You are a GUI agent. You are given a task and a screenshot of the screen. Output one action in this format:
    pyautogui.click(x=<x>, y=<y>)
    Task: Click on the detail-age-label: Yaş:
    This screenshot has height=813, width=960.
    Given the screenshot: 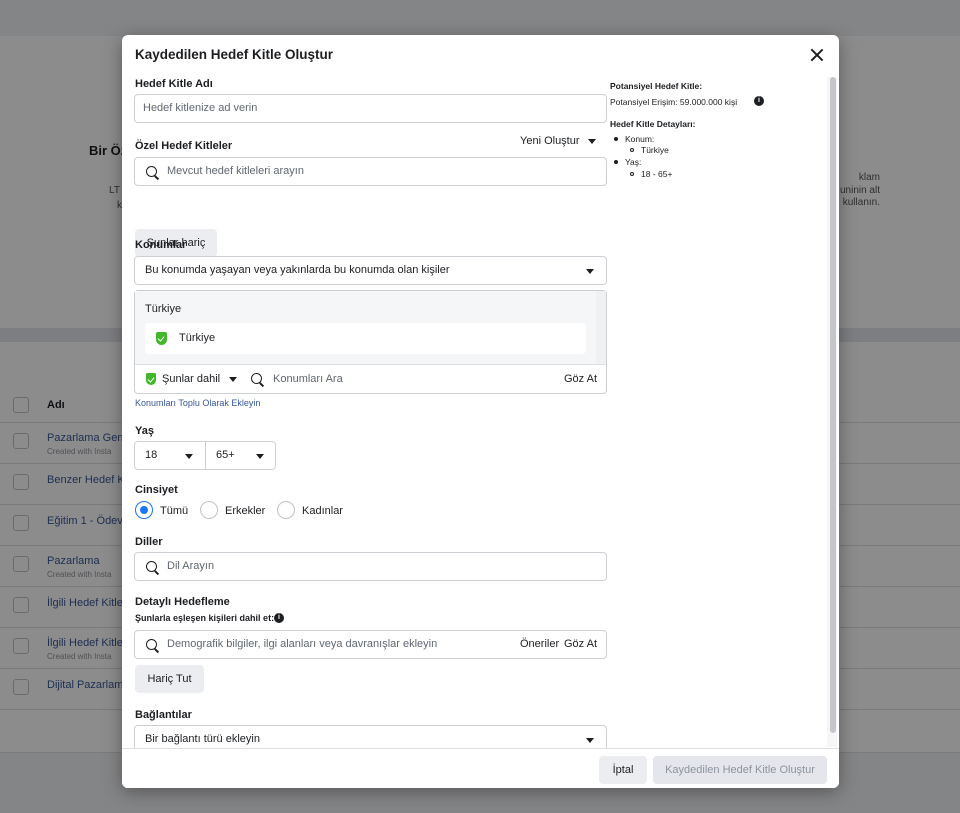 What is the action you would take?
    pyautogui.click(x=633, y=162)
    